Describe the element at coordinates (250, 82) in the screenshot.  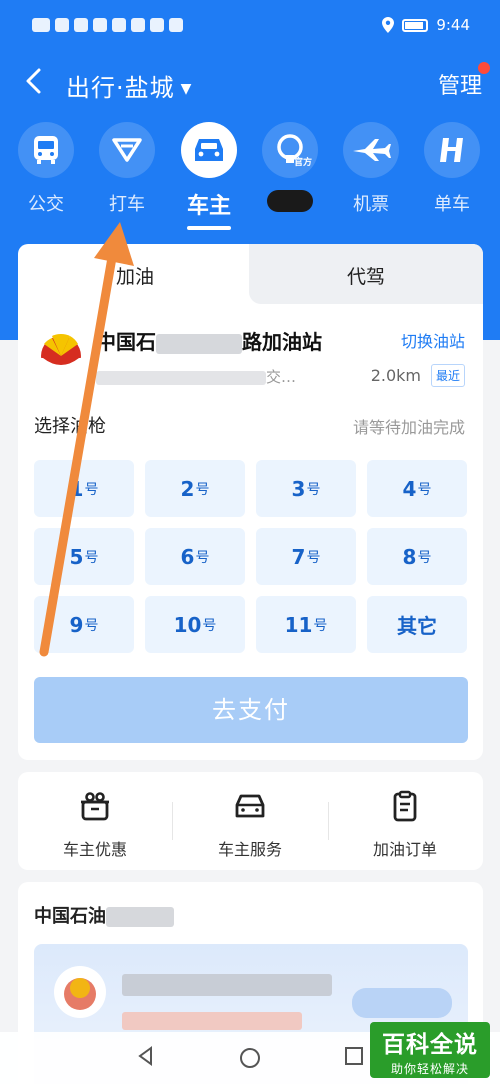
I see `app-header: 出行·盐城 ▼ 管理` at that location.